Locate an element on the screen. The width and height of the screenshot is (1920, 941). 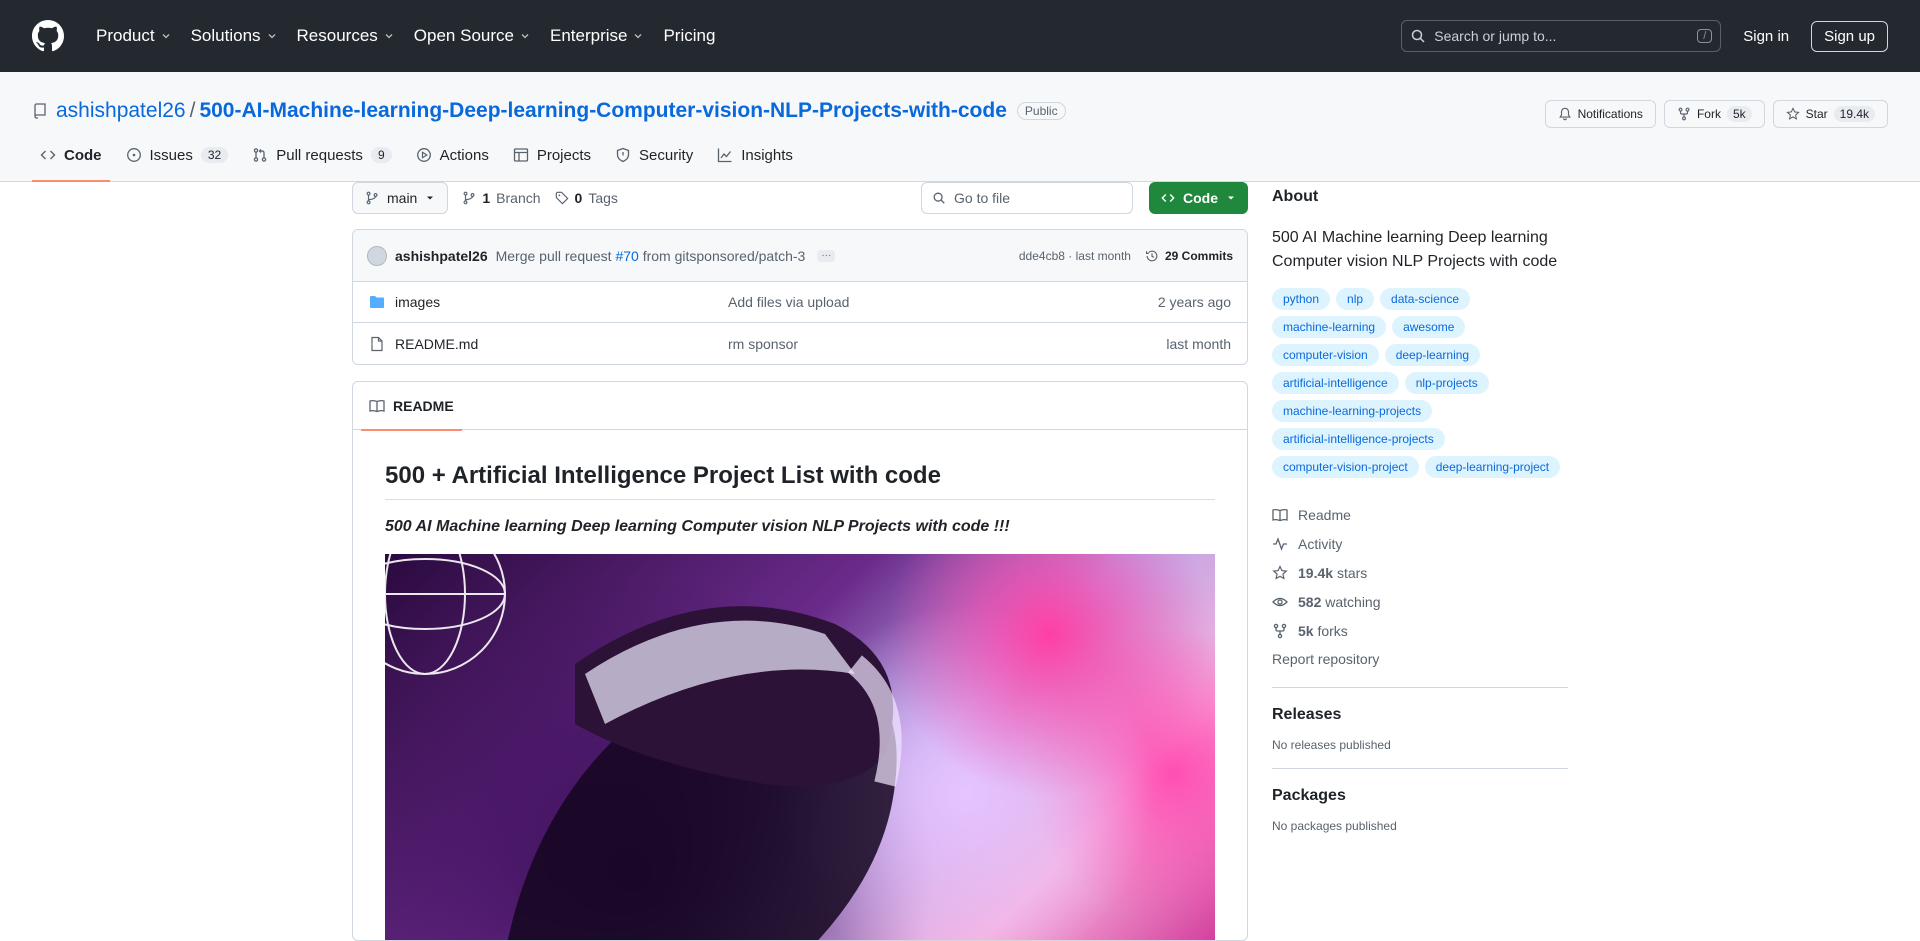
tab-code-label: Code is located at coordinates (83, 155).